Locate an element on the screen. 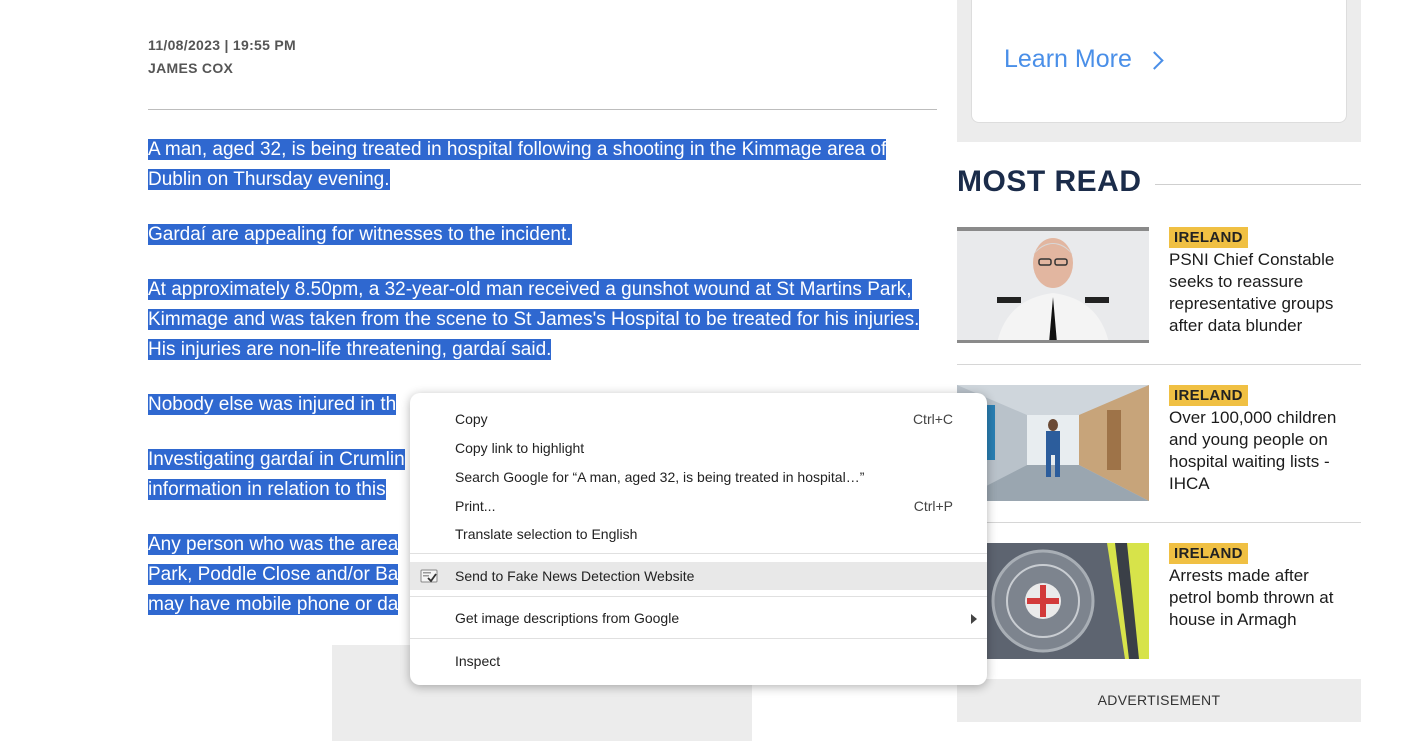 Image resolution: width=1411 pixels, height=741 pixels. chevron-right-icon is located at coordinates (1154, 60).